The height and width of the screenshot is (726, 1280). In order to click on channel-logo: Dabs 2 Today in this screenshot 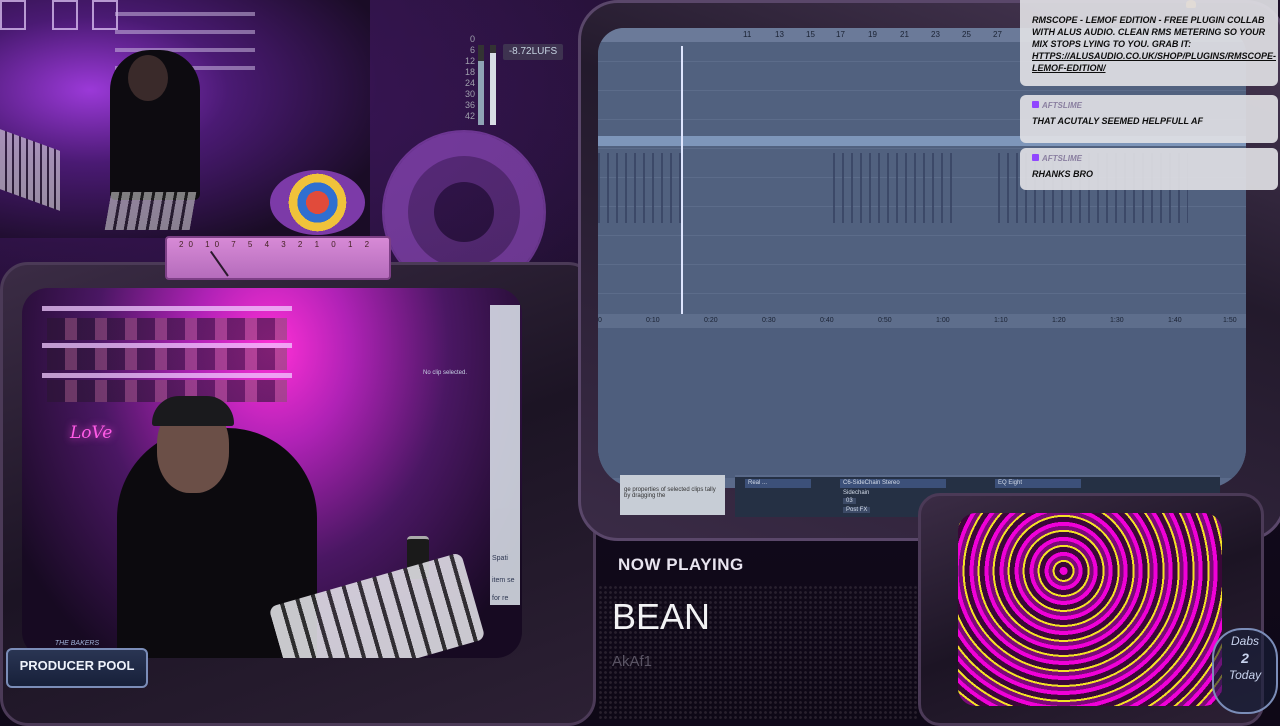, I will do `click(1245, 671)`.